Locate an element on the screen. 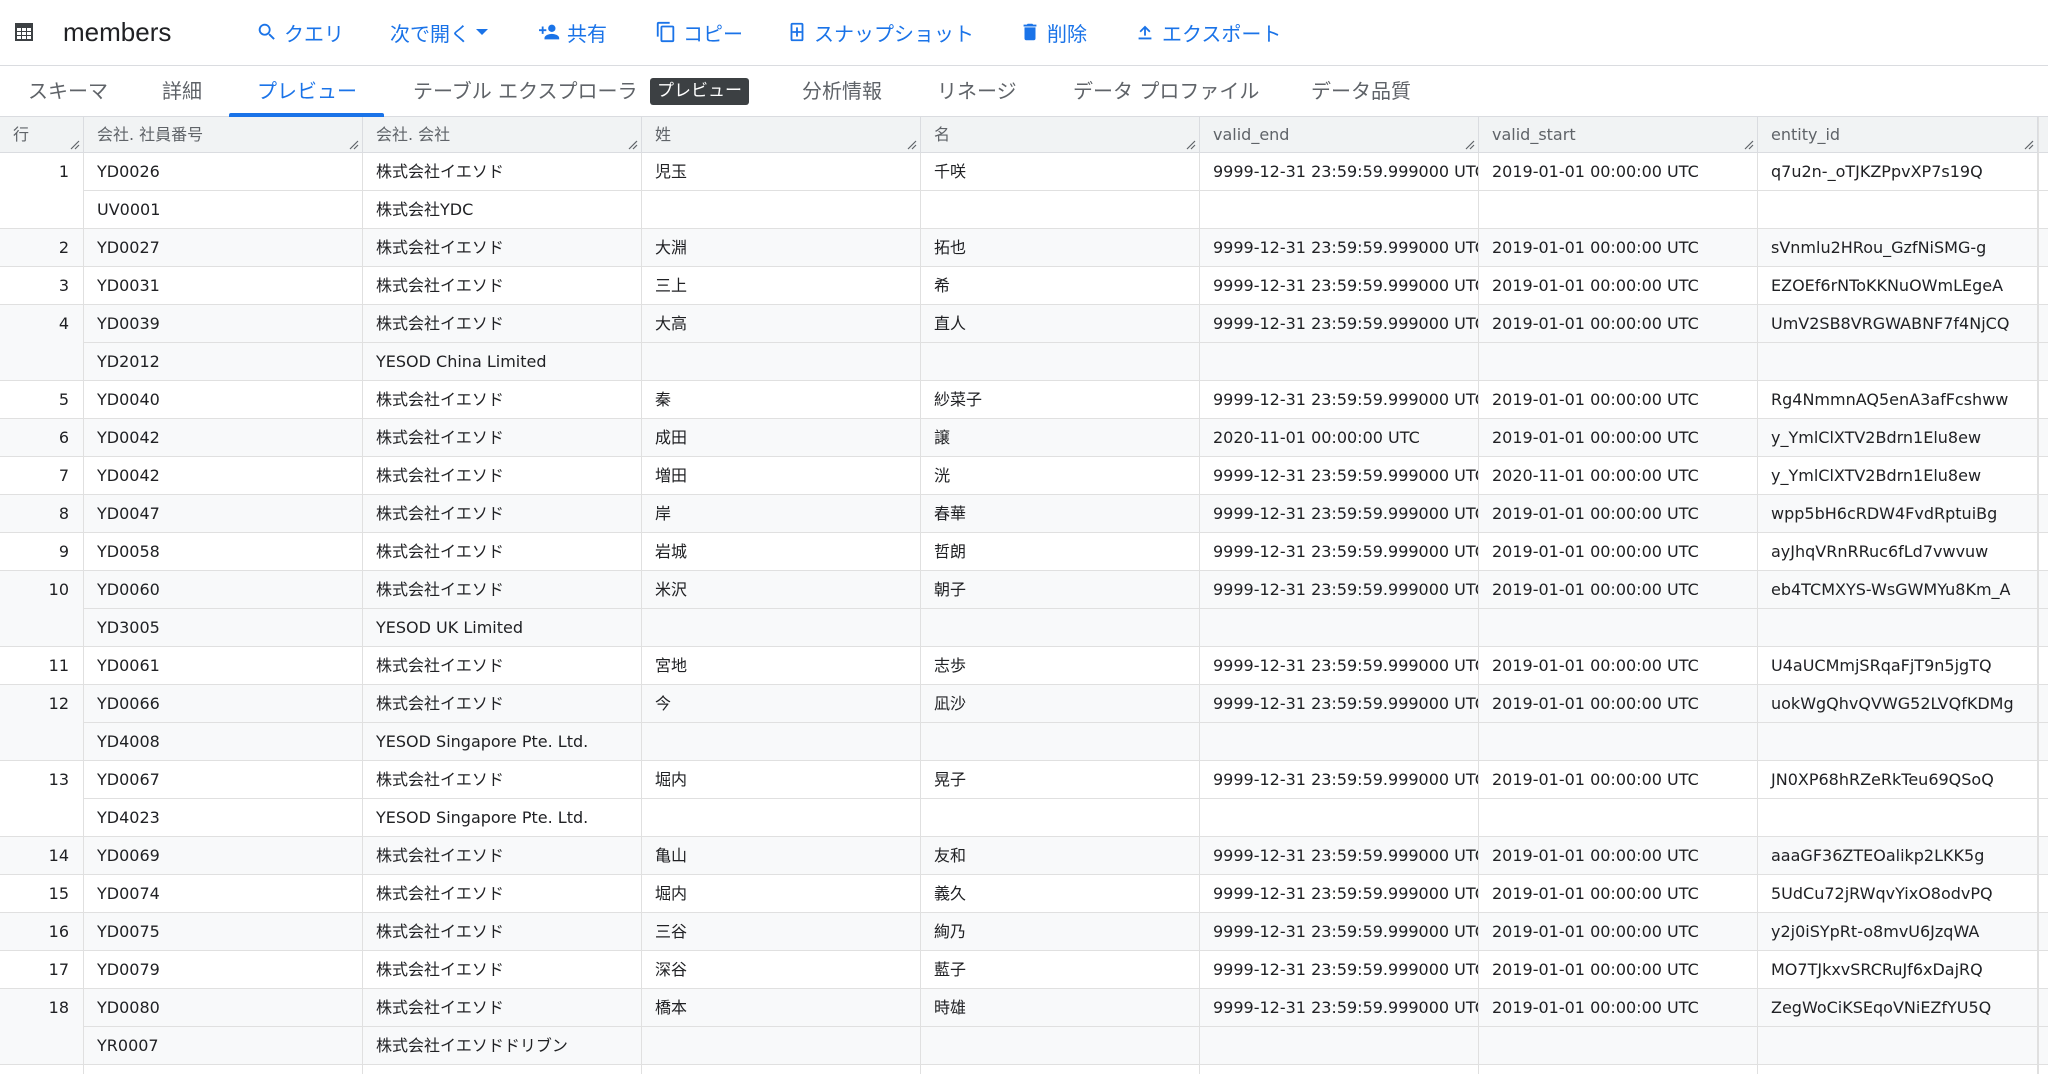 Image resolution: width=2048 pixels, height=1074 pixels. entity-id-cell: EZOEf6rNToKKNuOWmLEgeA is located at coordinates (1898, 286).